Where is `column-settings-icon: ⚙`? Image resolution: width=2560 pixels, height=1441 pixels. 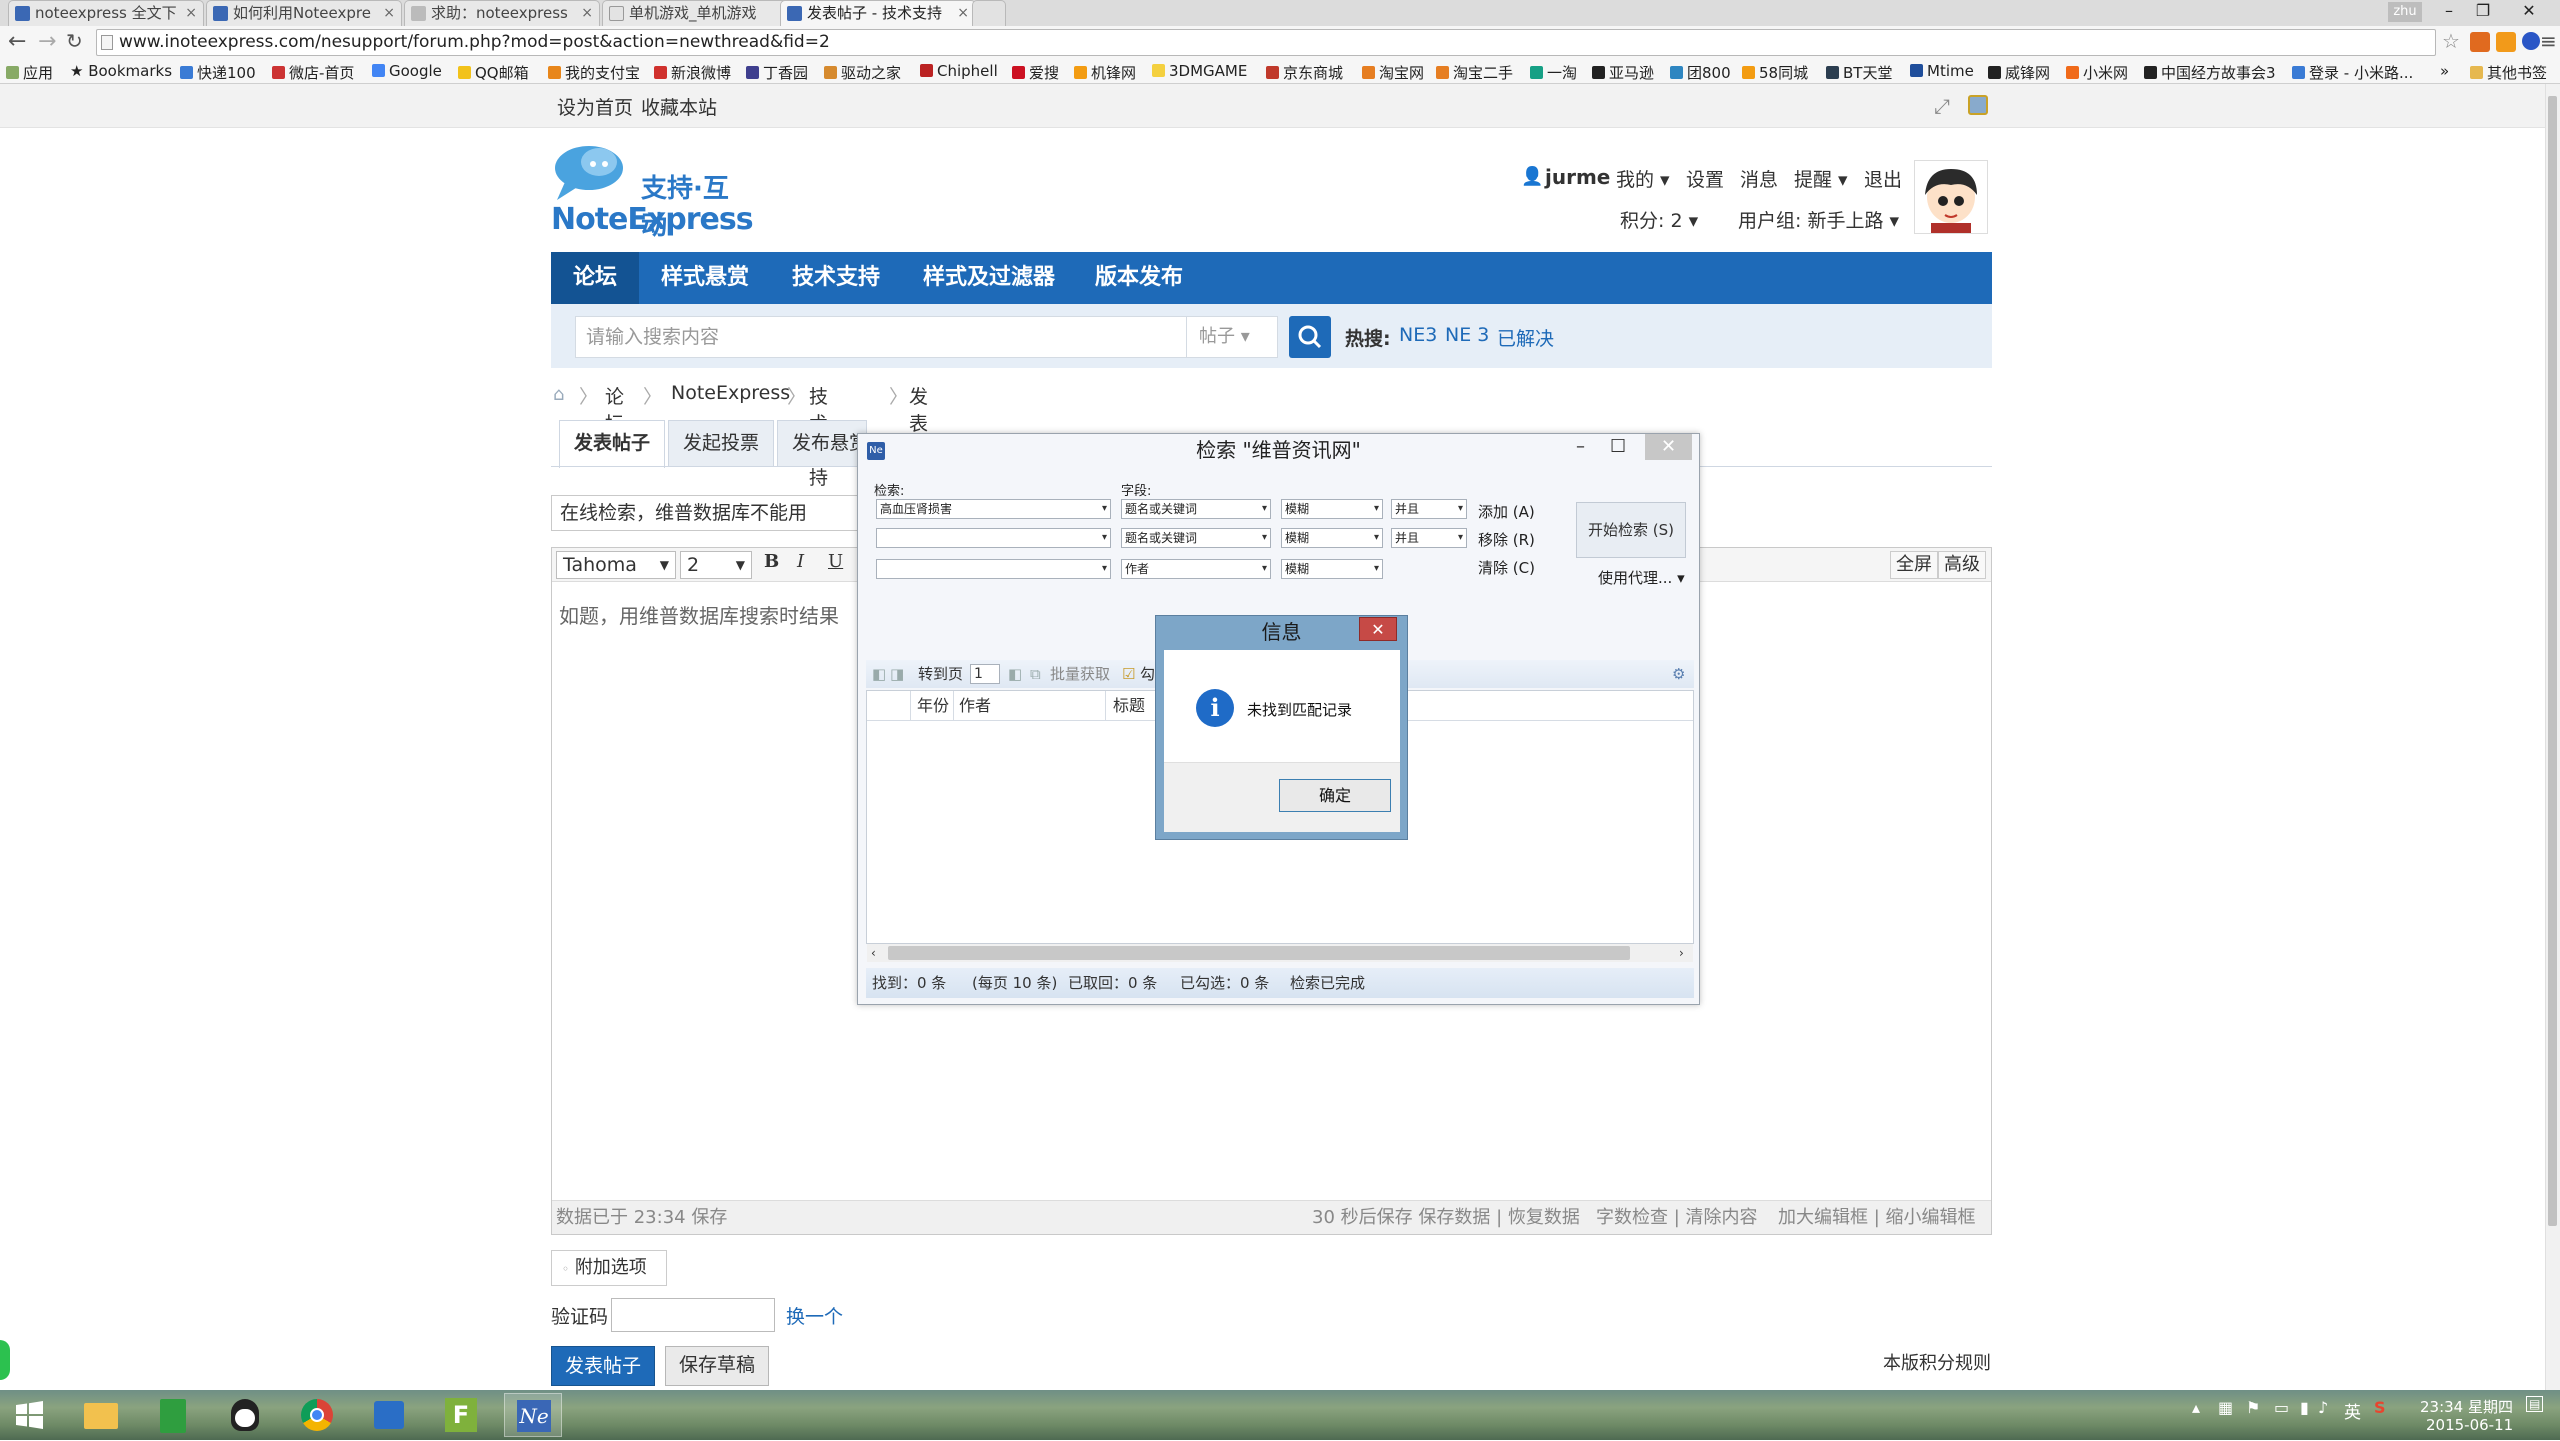
column-settings-icon: ⚙ is located at coordinates (1678, 674).